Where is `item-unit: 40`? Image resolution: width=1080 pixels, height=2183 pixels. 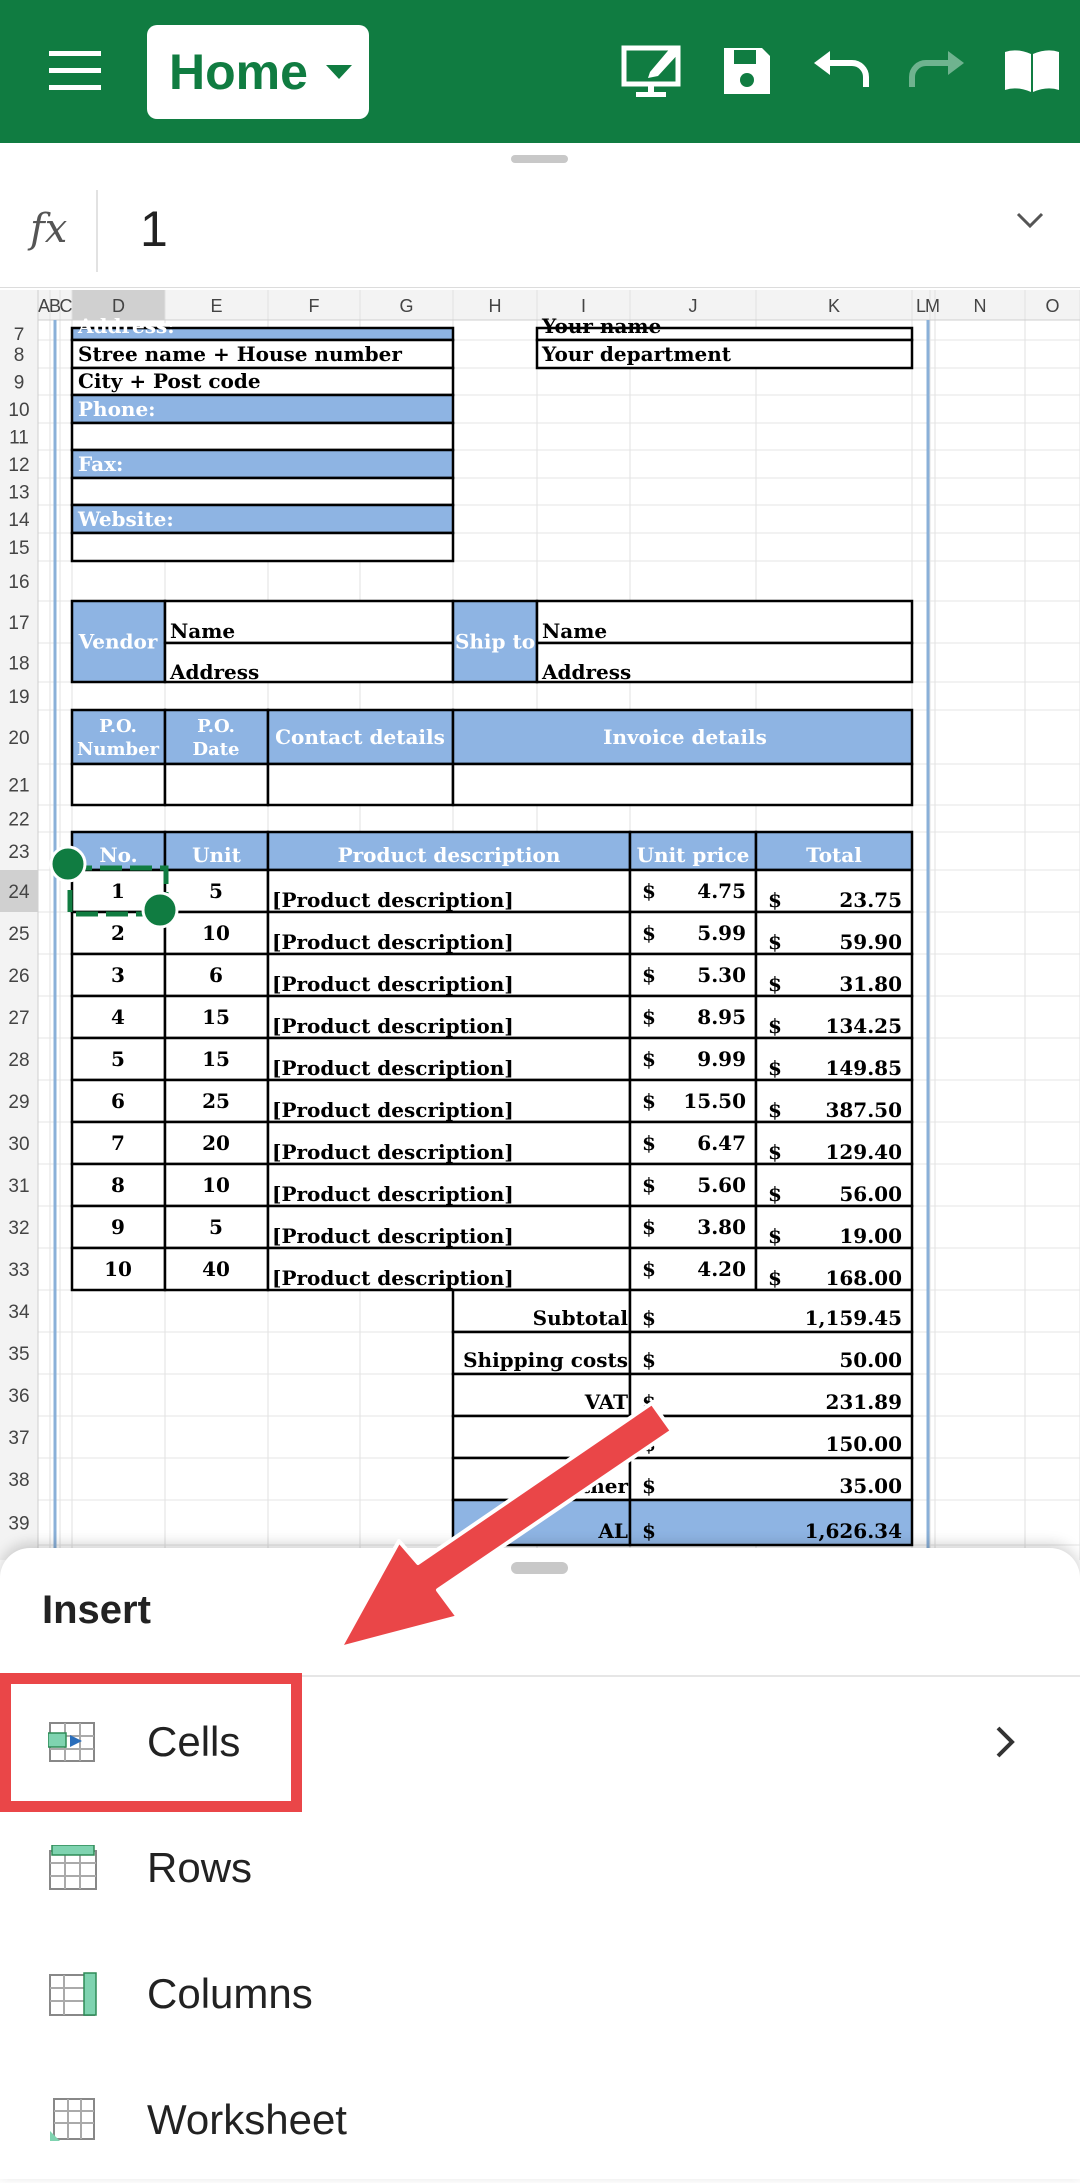 item-unit: 40 is located at coordinates (216, 1269).